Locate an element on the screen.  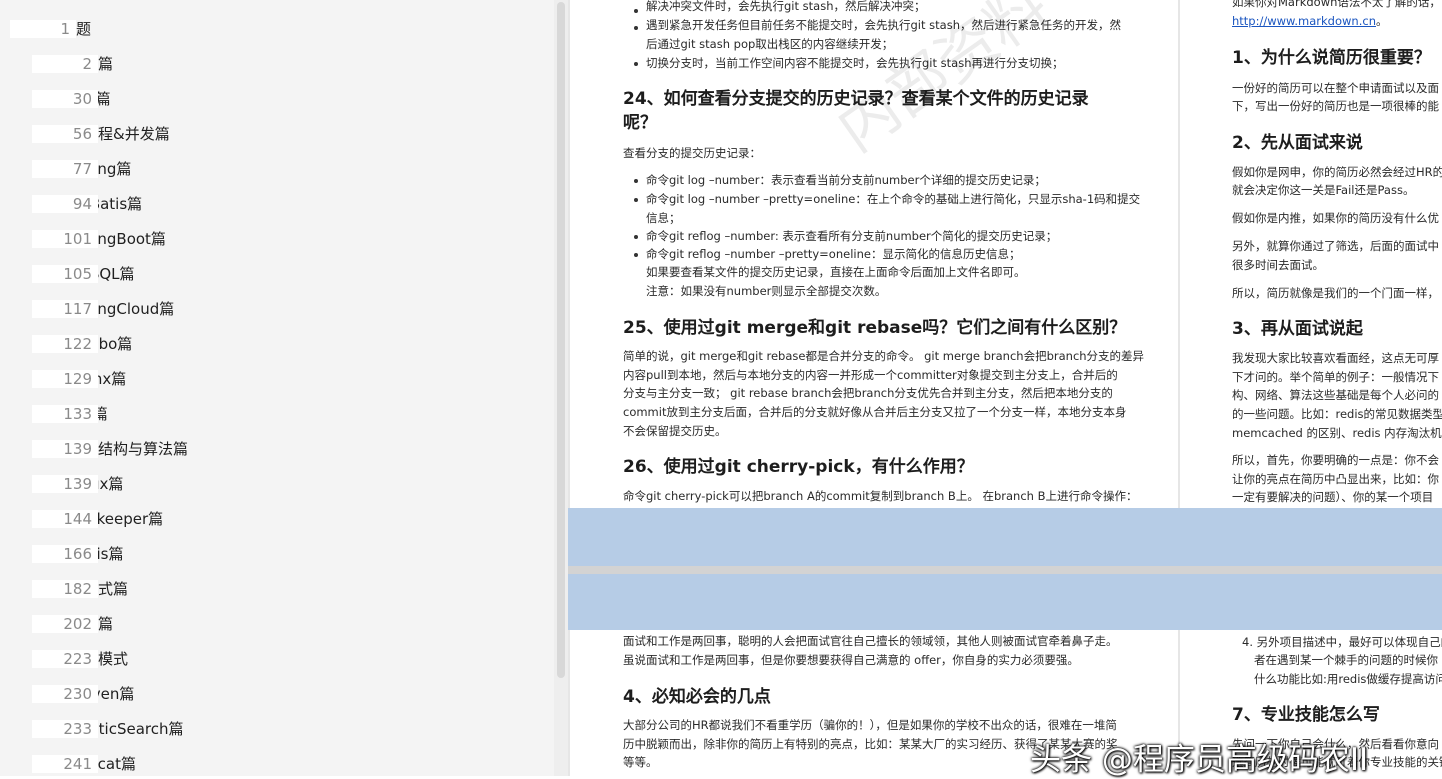
page-gap is located at coordinates (1005, 570).